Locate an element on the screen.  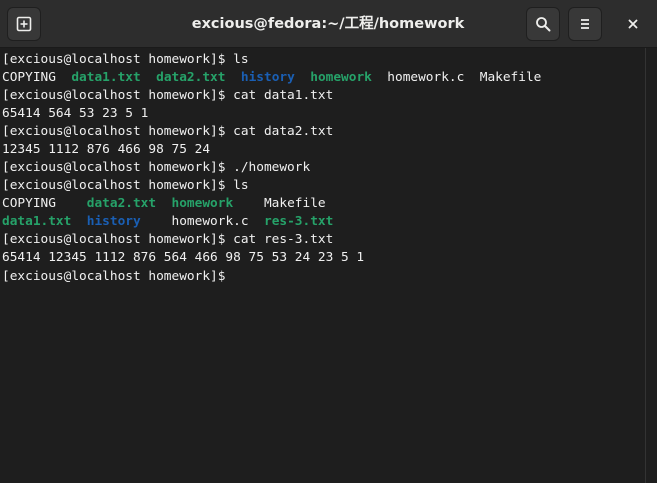
terminal-text: homework.c Makefile is located at coordinates (456, 77).